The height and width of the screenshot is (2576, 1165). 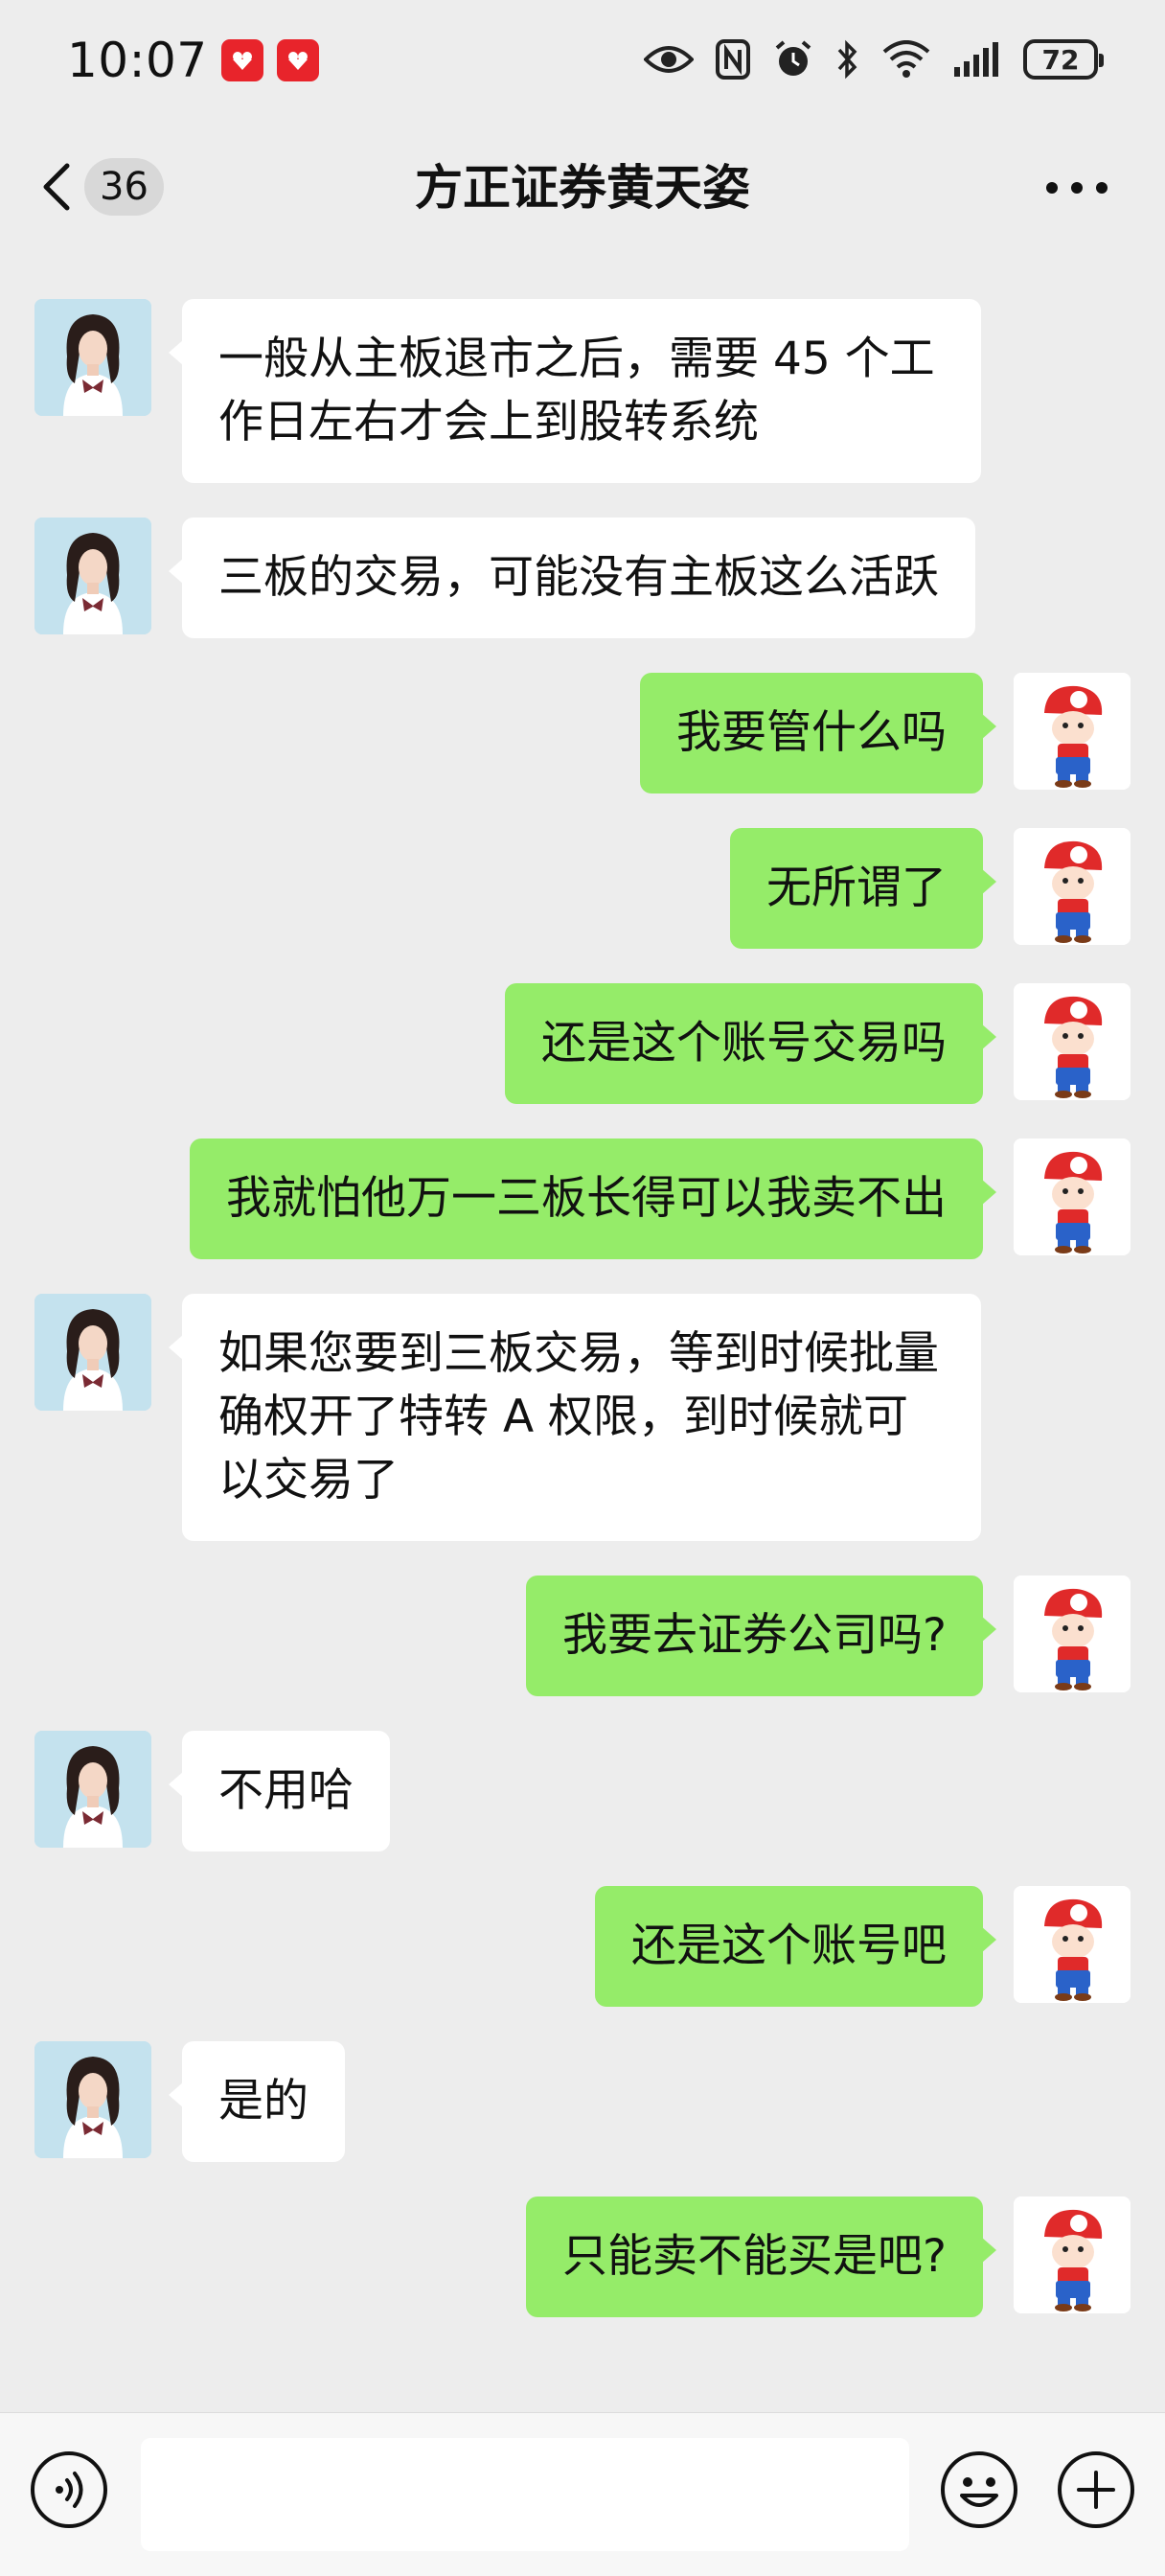 What do you see at coordinates (1060, 59) in the screenshot?
I see `battery-level: 72` at bounding box center [1060, 59].